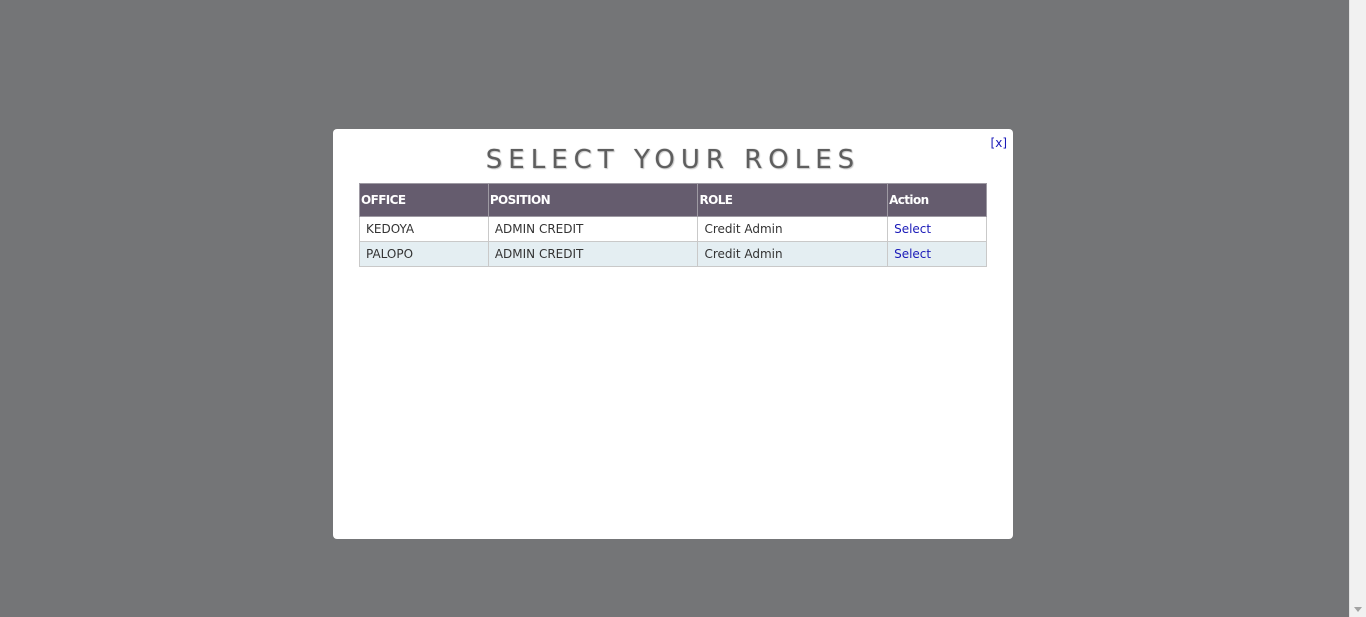  Describe the element at coordinates (1358, 609) in the screenshot. I see `scroll-down-arrow-icon` at that location.